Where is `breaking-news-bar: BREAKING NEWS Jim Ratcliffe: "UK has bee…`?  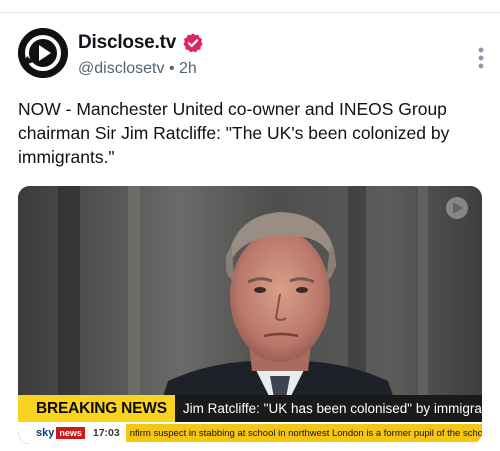
breaking-news-bar: BREAKING NEWS Jim Ratcliffe: "UK has bee… is located at coordinates (250, 408).